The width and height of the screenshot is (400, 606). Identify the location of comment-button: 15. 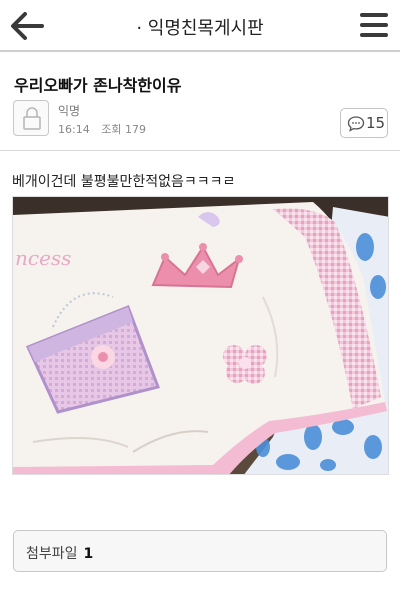
(364, 123).